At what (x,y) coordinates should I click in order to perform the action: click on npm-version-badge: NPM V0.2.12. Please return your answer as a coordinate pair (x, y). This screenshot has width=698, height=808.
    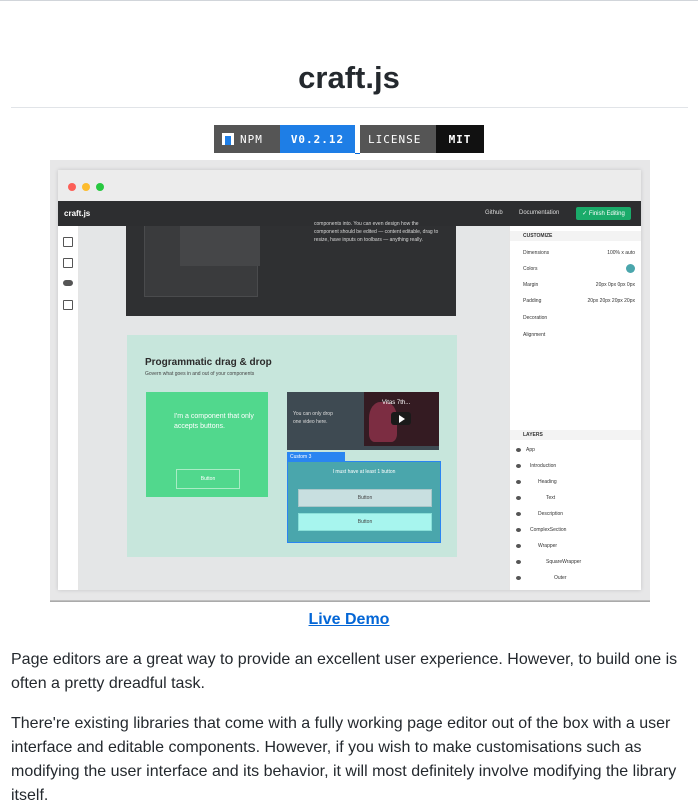
    Looking at the image, I should click on (284, 139).